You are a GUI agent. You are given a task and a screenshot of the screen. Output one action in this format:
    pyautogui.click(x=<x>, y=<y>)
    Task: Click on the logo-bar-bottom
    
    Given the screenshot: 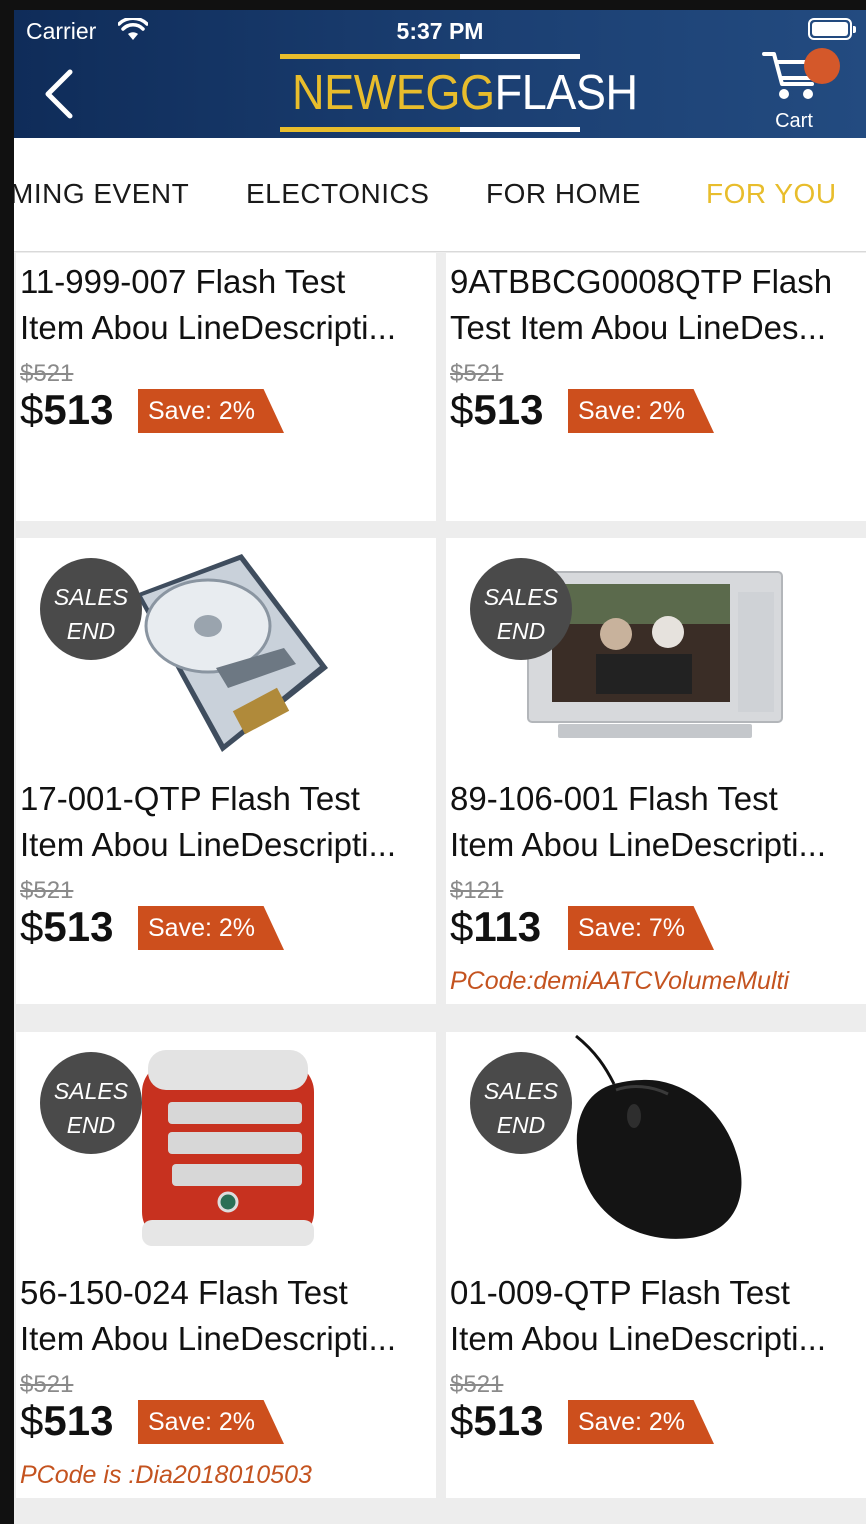 What is the action you would take?
    pyautogui.click(x=430, y=129)
    